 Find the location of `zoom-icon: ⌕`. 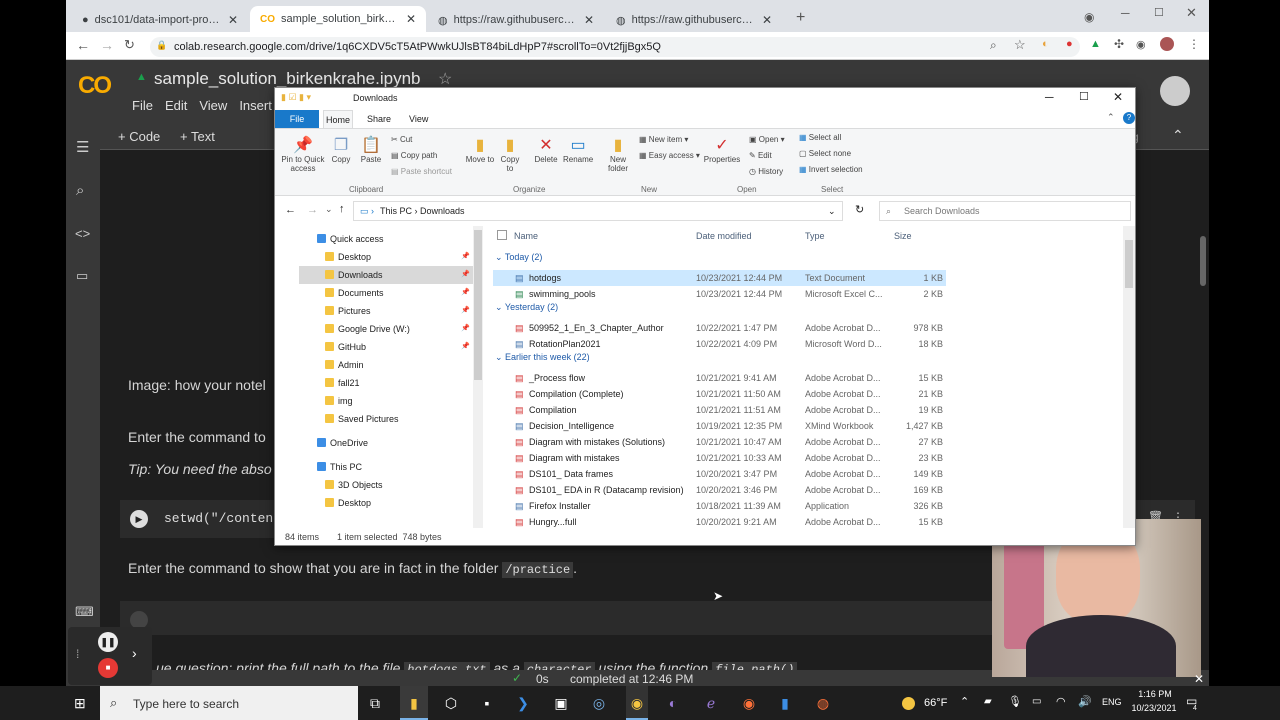

zoom-icon: ⌕ is located at coordinates (993, 45).